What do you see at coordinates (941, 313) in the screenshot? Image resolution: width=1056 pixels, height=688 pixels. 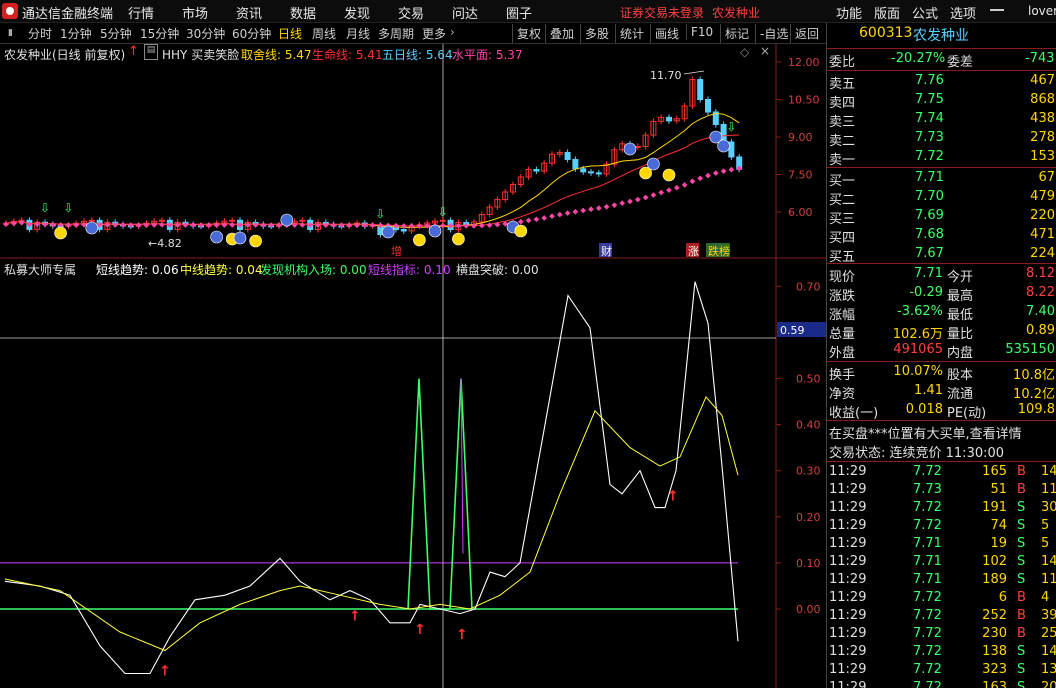 I see `stat-row: 涨幅 -3.62% 最低 7.40` at bounding box center [941, 313].